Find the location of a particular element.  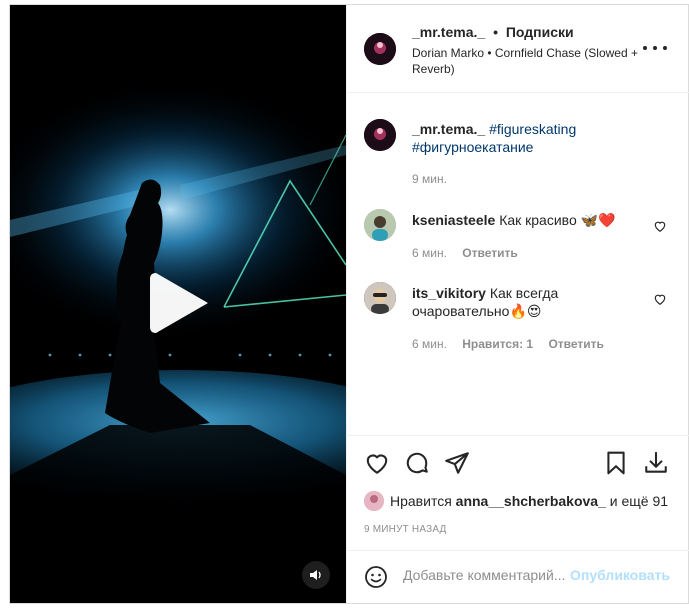

caption-time: 9 мин. is located at coordinates (429, 179).